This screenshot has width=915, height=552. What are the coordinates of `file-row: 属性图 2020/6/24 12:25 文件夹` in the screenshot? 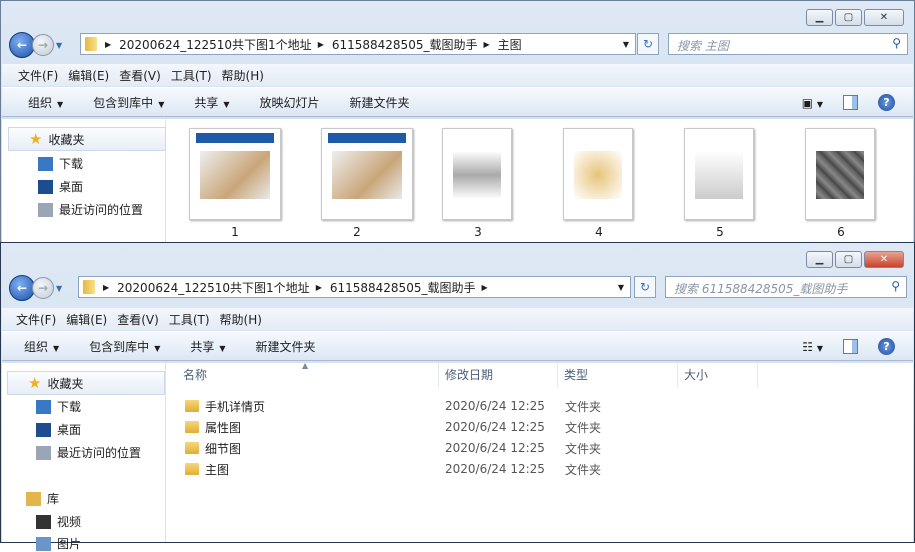 It's located at (393, 427).